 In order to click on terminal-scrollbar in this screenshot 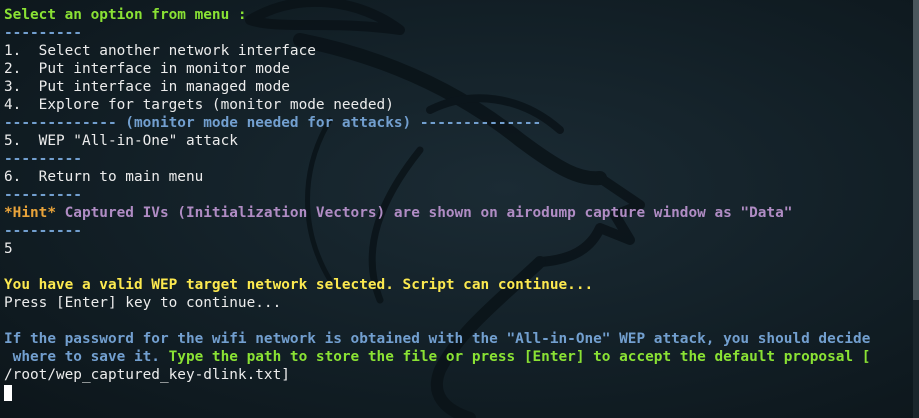, I will do `click(916, 209)`.